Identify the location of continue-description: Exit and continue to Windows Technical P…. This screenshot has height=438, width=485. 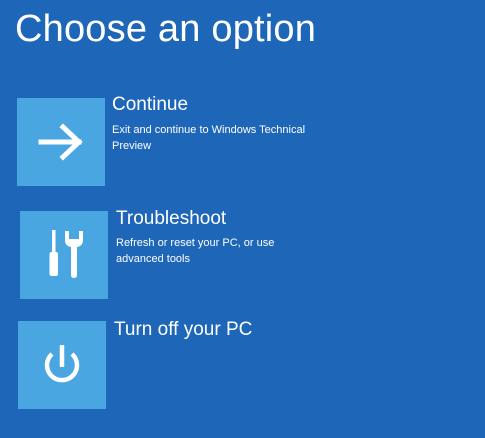
(209, 138).